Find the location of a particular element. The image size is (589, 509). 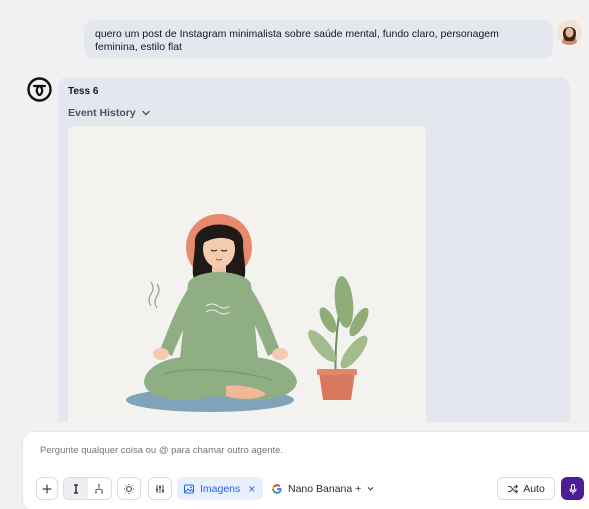

text-mode-button is located at coordinates (76, 488).